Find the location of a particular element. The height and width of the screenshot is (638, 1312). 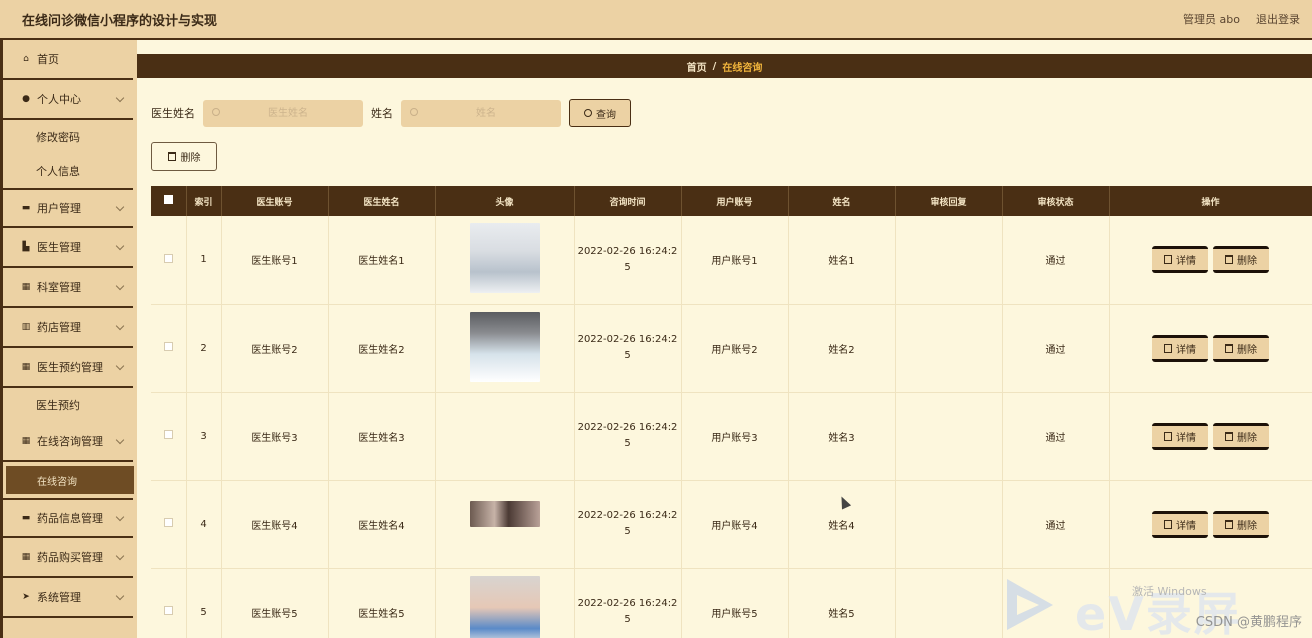

column-header: 用户账号 is located at coordinates (735, 201).